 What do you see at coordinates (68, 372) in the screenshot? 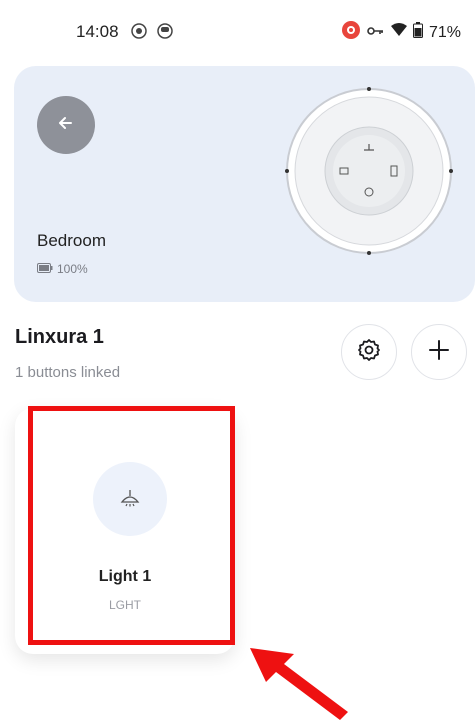
I see `buttons-linked-count: 1 buttons linked` at bounding box center [68, 372].